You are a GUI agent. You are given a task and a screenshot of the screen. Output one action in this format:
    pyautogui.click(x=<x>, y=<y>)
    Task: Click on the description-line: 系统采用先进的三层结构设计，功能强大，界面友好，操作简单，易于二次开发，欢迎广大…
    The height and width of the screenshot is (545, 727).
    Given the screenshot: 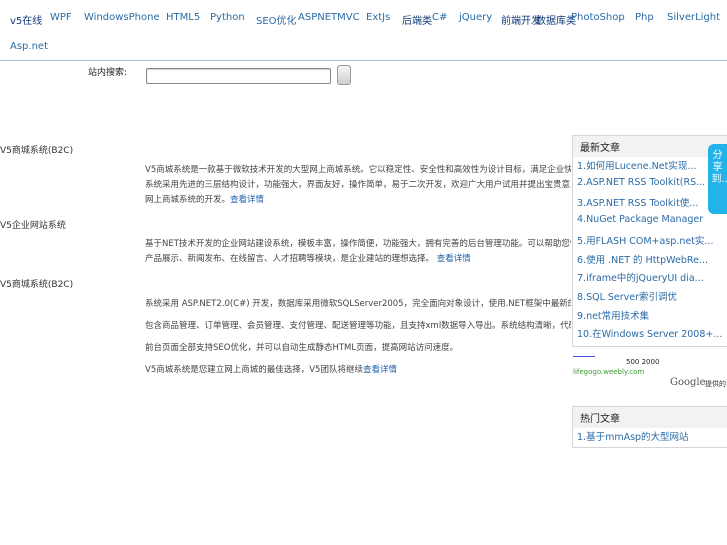 What is the action you would take?
    pyautogui.click(x=358, y=185)
    